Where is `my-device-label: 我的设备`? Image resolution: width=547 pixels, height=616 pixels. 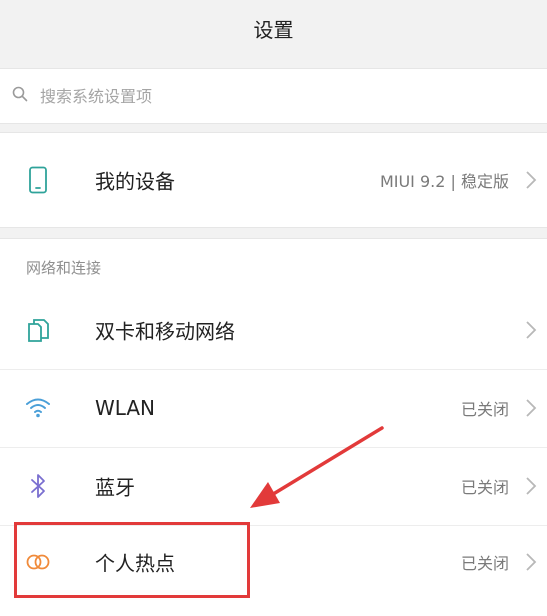
my-device-label: 我的设备 is located at coordinates (135, 181).